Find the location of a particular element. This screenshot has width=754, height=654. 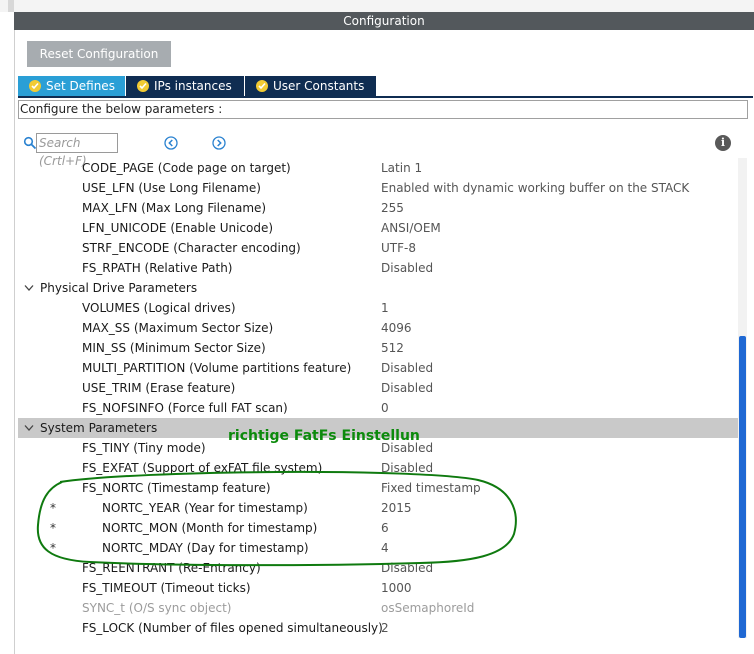

param-row: CODE_PAGE (Code page on target) Latin 1 is located at coordinates (378, 168).